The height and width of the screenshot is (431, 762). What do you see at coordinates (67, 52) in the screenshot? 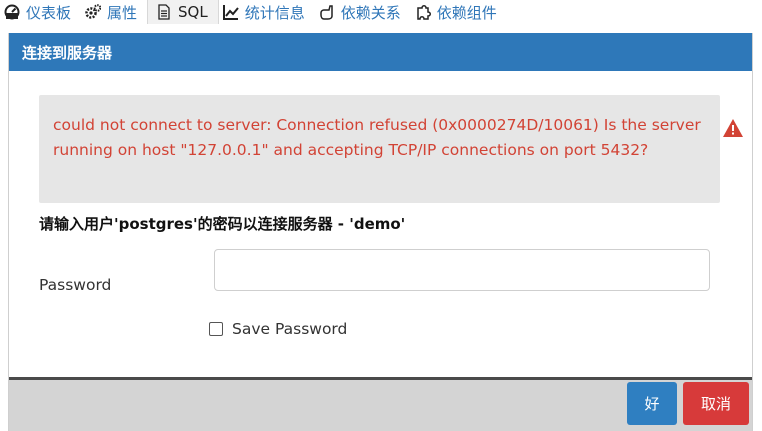
I see `dialog-title: 连接到服务器` at bounding box center [67, 52].